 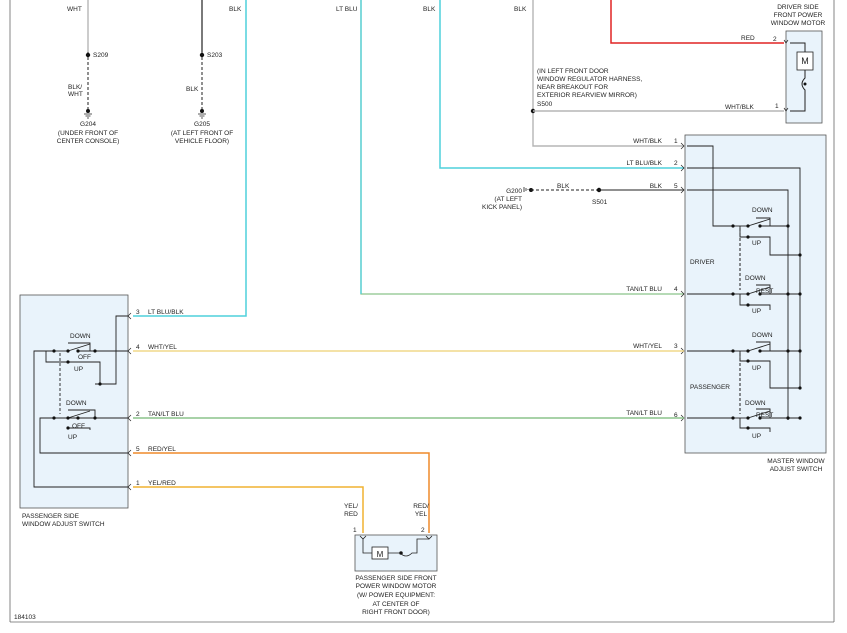 I want to click on pass-motor-pin2-wire-1: RED/, so click(x=421, y=506).